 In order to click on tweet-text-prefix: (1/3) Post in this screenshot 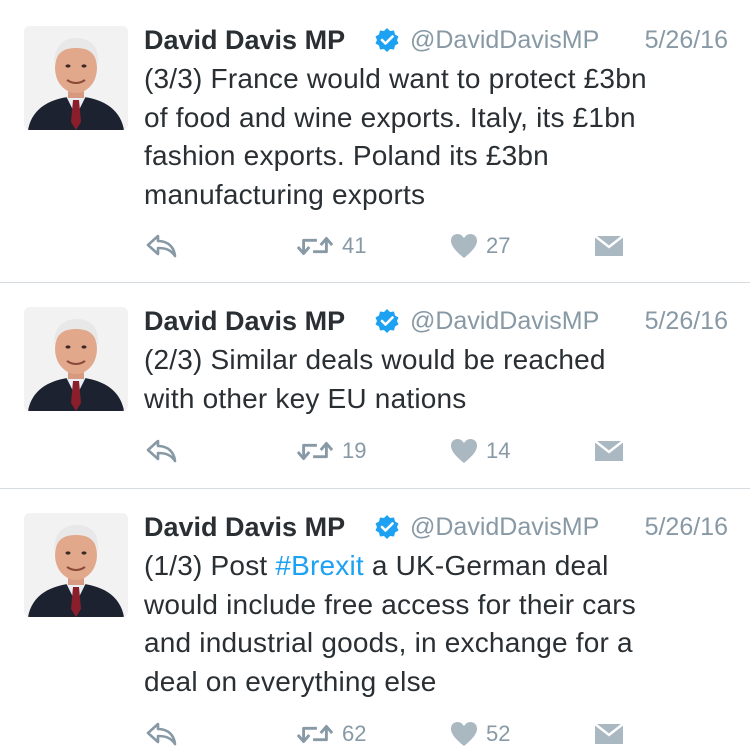, I will do `click(210, 565)`.